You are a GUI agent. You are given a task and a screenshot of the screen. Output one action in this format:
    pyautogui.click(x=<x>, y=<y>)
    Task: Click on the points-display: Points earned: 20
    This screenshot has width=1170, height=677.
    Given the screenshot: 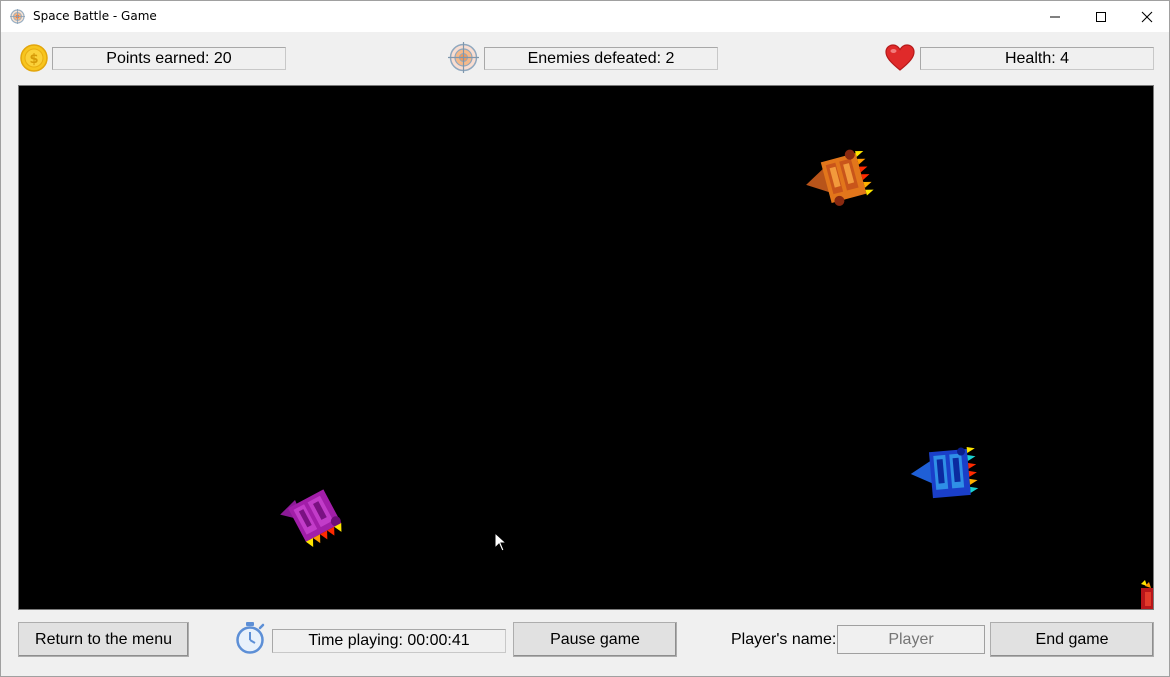 What is the action you would take?
    pyautogui.click(x=169, y=58)
    